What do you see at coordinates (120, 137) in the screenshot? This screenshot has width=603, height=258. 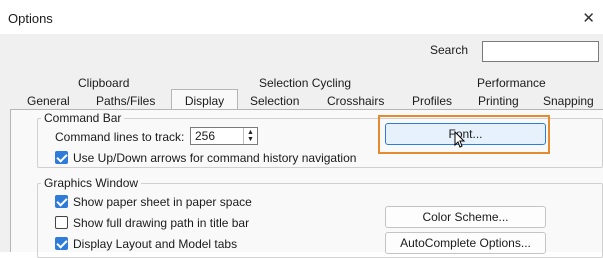 I see `command-lines-label: Command lines to track:` at bounding box center [120, 137].